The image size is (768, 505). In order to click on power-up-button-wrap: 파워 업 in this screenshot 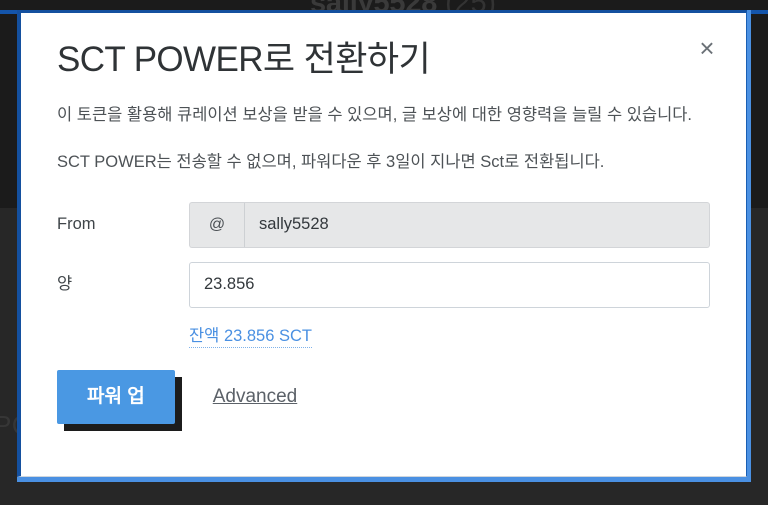, I will do `click(119, 400)`.